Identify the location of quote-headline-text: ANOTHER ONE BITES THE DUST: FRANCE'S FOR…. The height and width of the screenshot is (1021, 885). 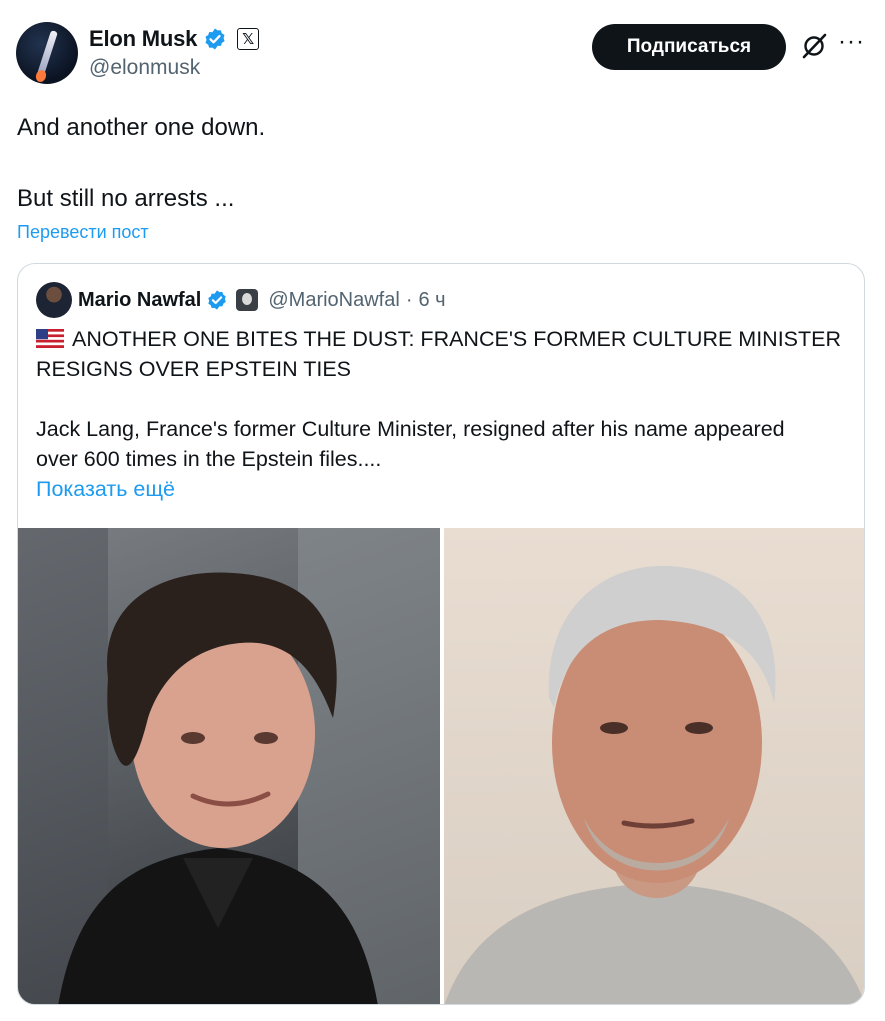
(457, 339).